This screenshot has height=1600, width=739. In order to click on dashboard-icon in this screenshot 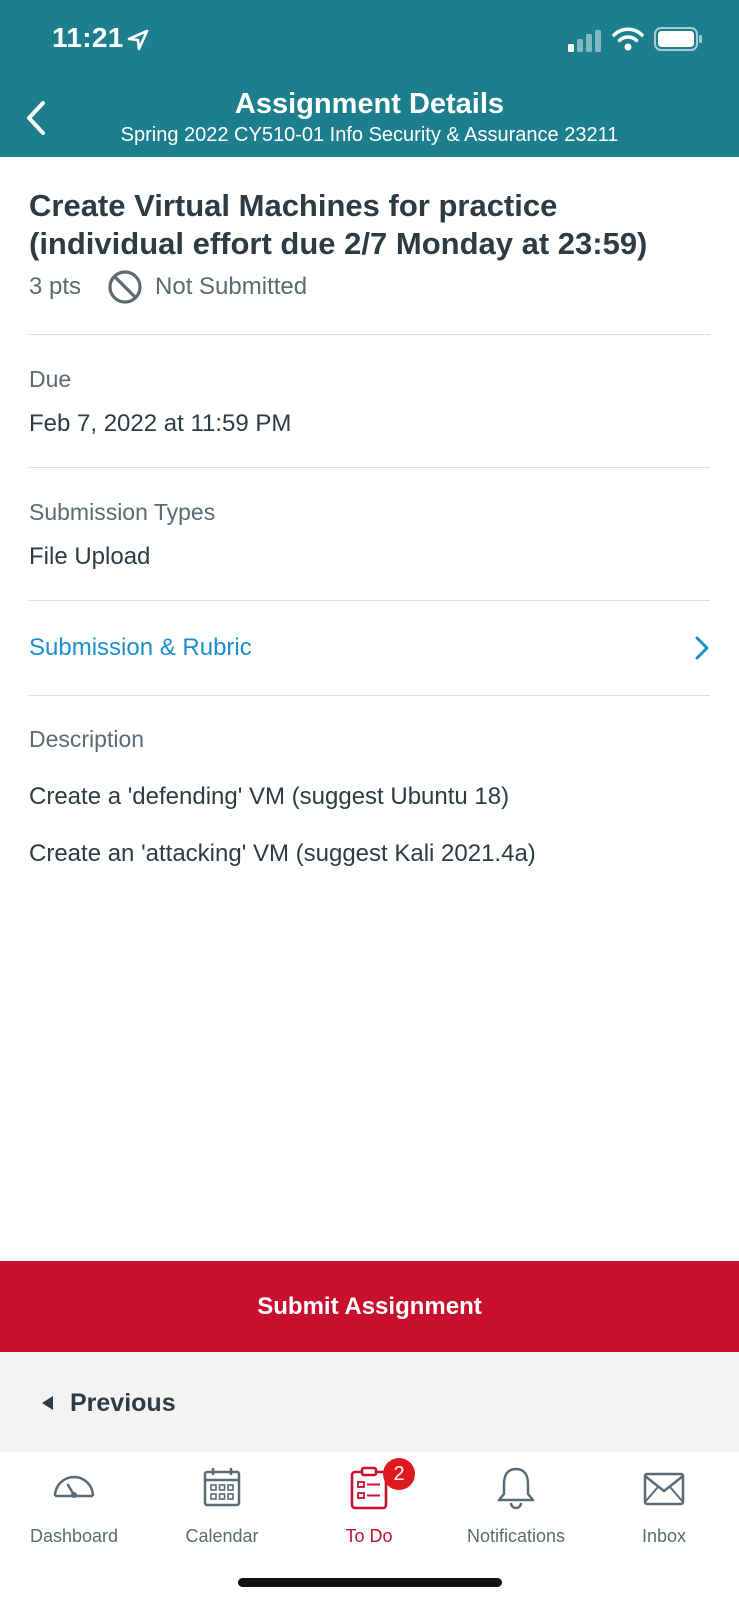, I will do `click(74, 1486)`.